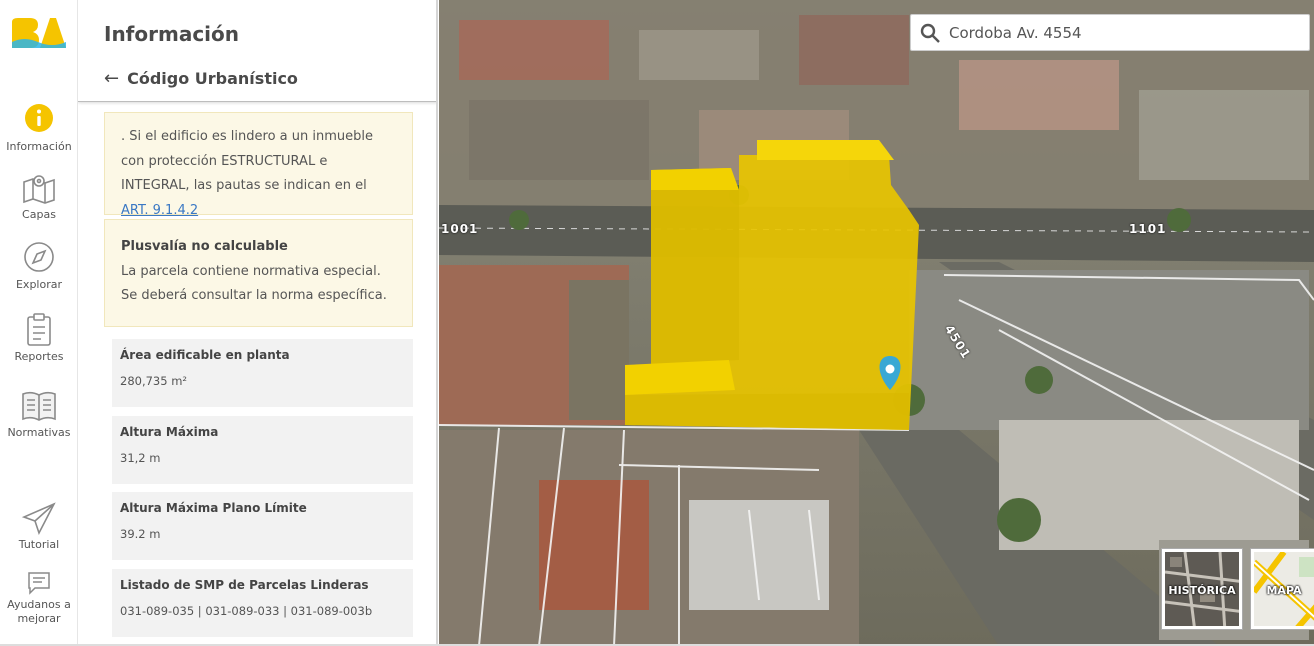  What do you see at coordinates (39, 189) in the screenshot?
I see `map-layers-icon` at bounding box center [39, 189].